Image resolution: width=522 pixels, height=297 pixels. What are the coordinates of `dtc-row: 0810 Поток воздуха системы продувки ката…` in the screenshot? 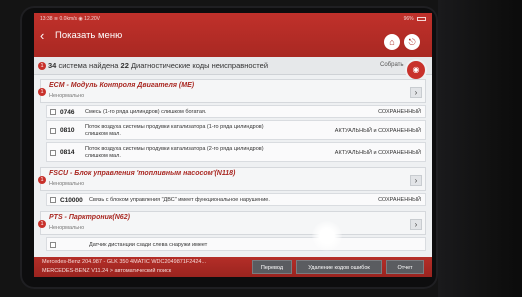 It's located at (236, 130).